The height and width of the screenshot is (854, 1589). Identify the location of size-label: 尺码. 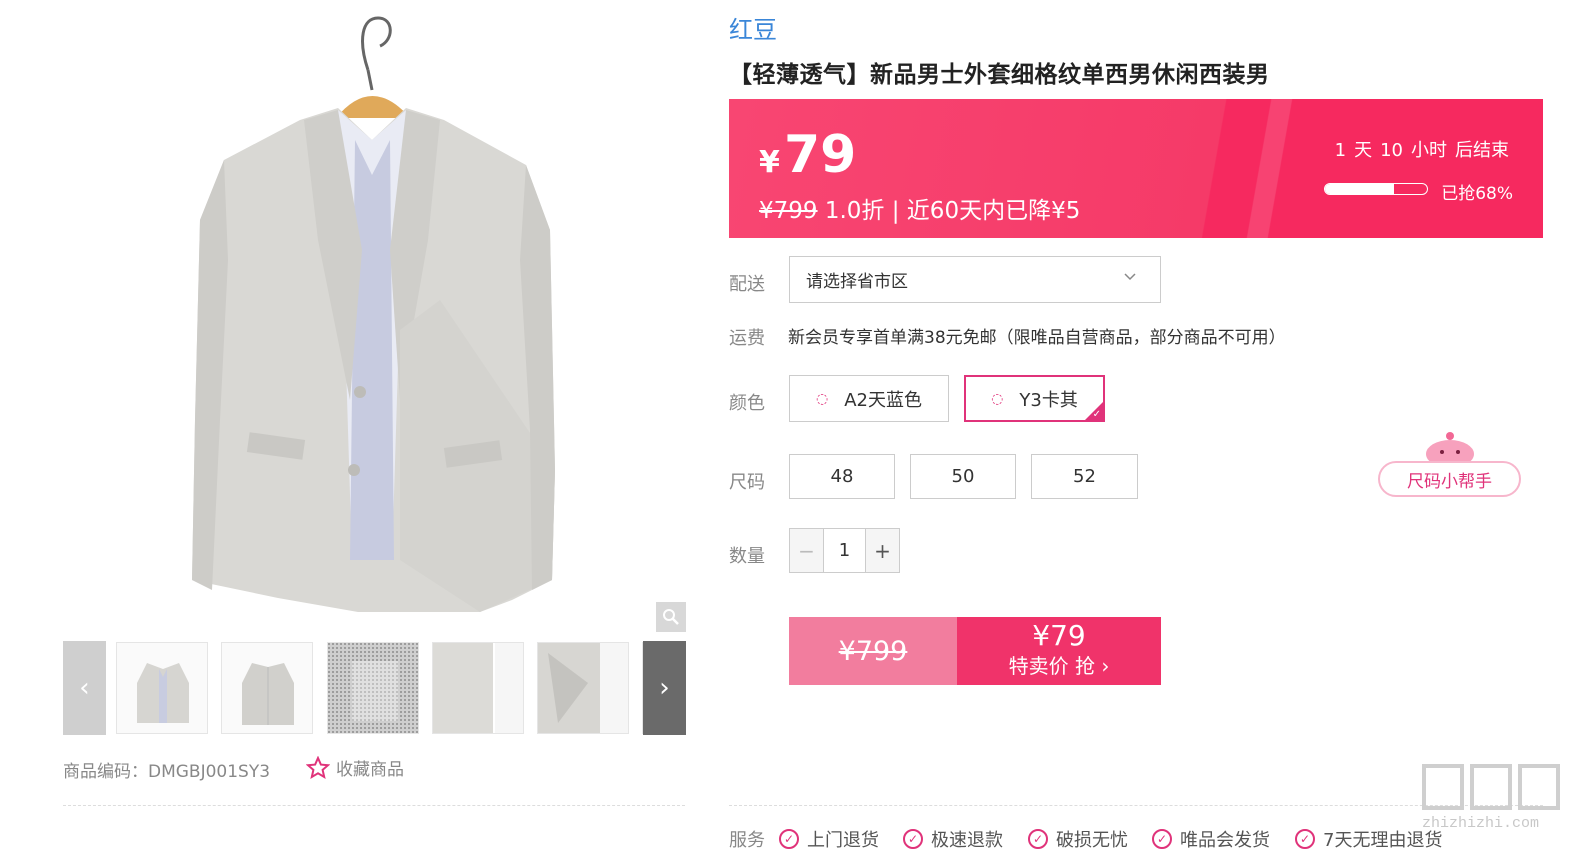
(747, 482).